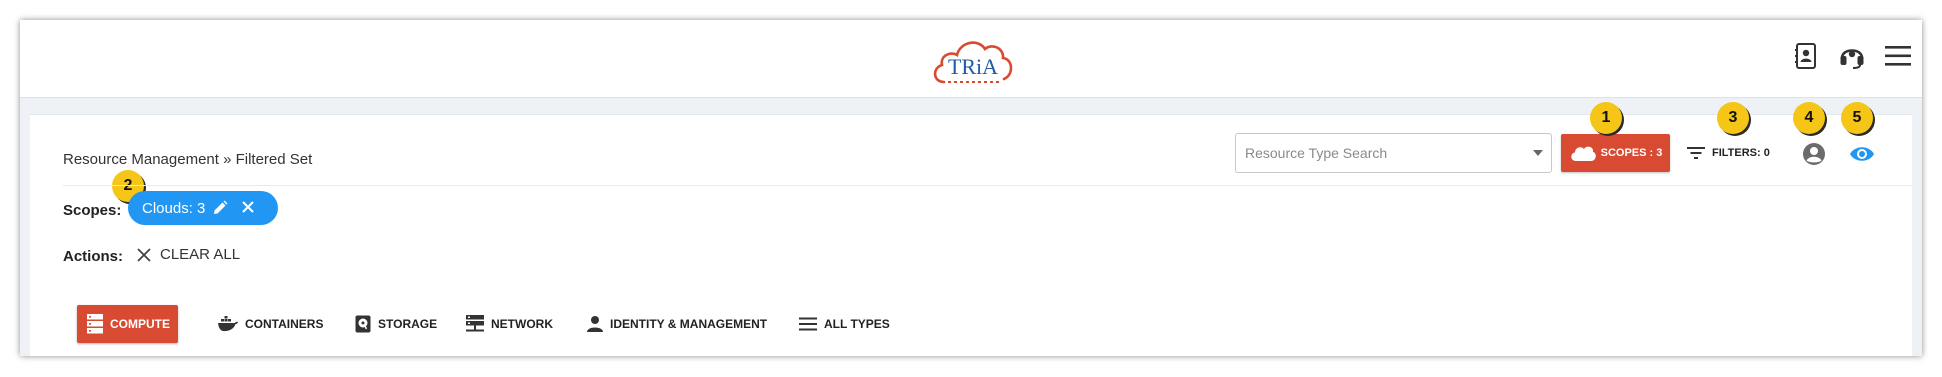  I want to click on tab-label: ALL TYPES, so click(857, 324).